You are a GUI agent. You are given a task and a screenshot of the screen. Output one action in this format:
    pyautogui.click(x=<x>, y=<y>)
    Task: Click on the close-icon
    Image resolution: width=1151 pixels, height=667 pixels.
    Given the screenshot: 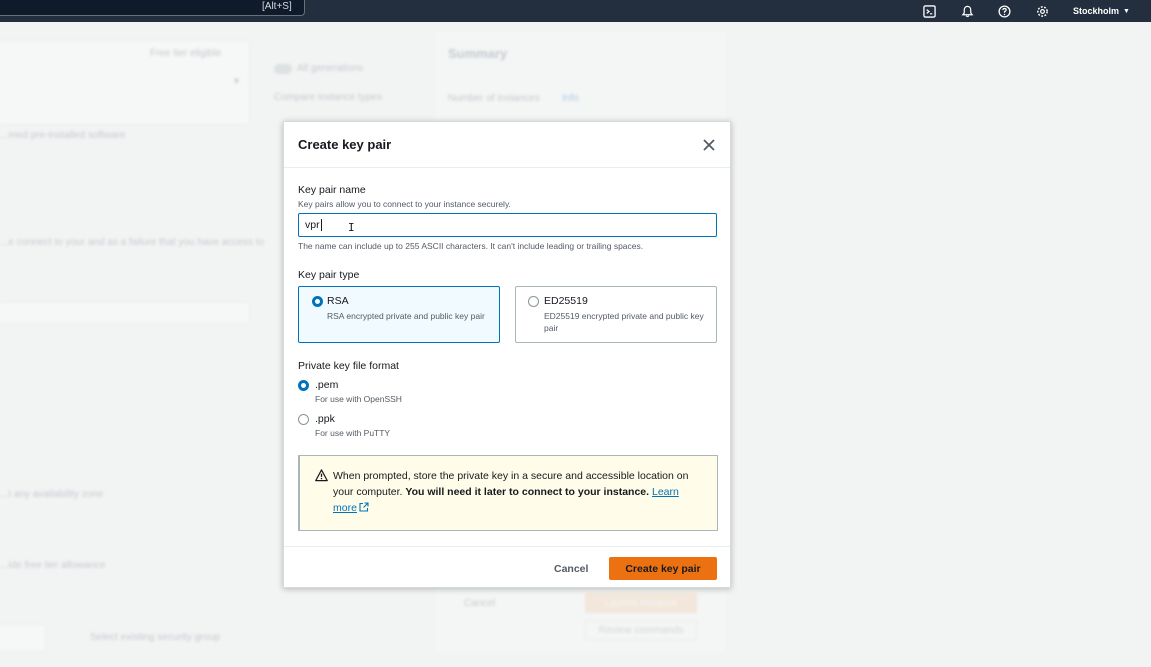 What is the action you would take?
    pyautogui.click(x=709, y=145)
    